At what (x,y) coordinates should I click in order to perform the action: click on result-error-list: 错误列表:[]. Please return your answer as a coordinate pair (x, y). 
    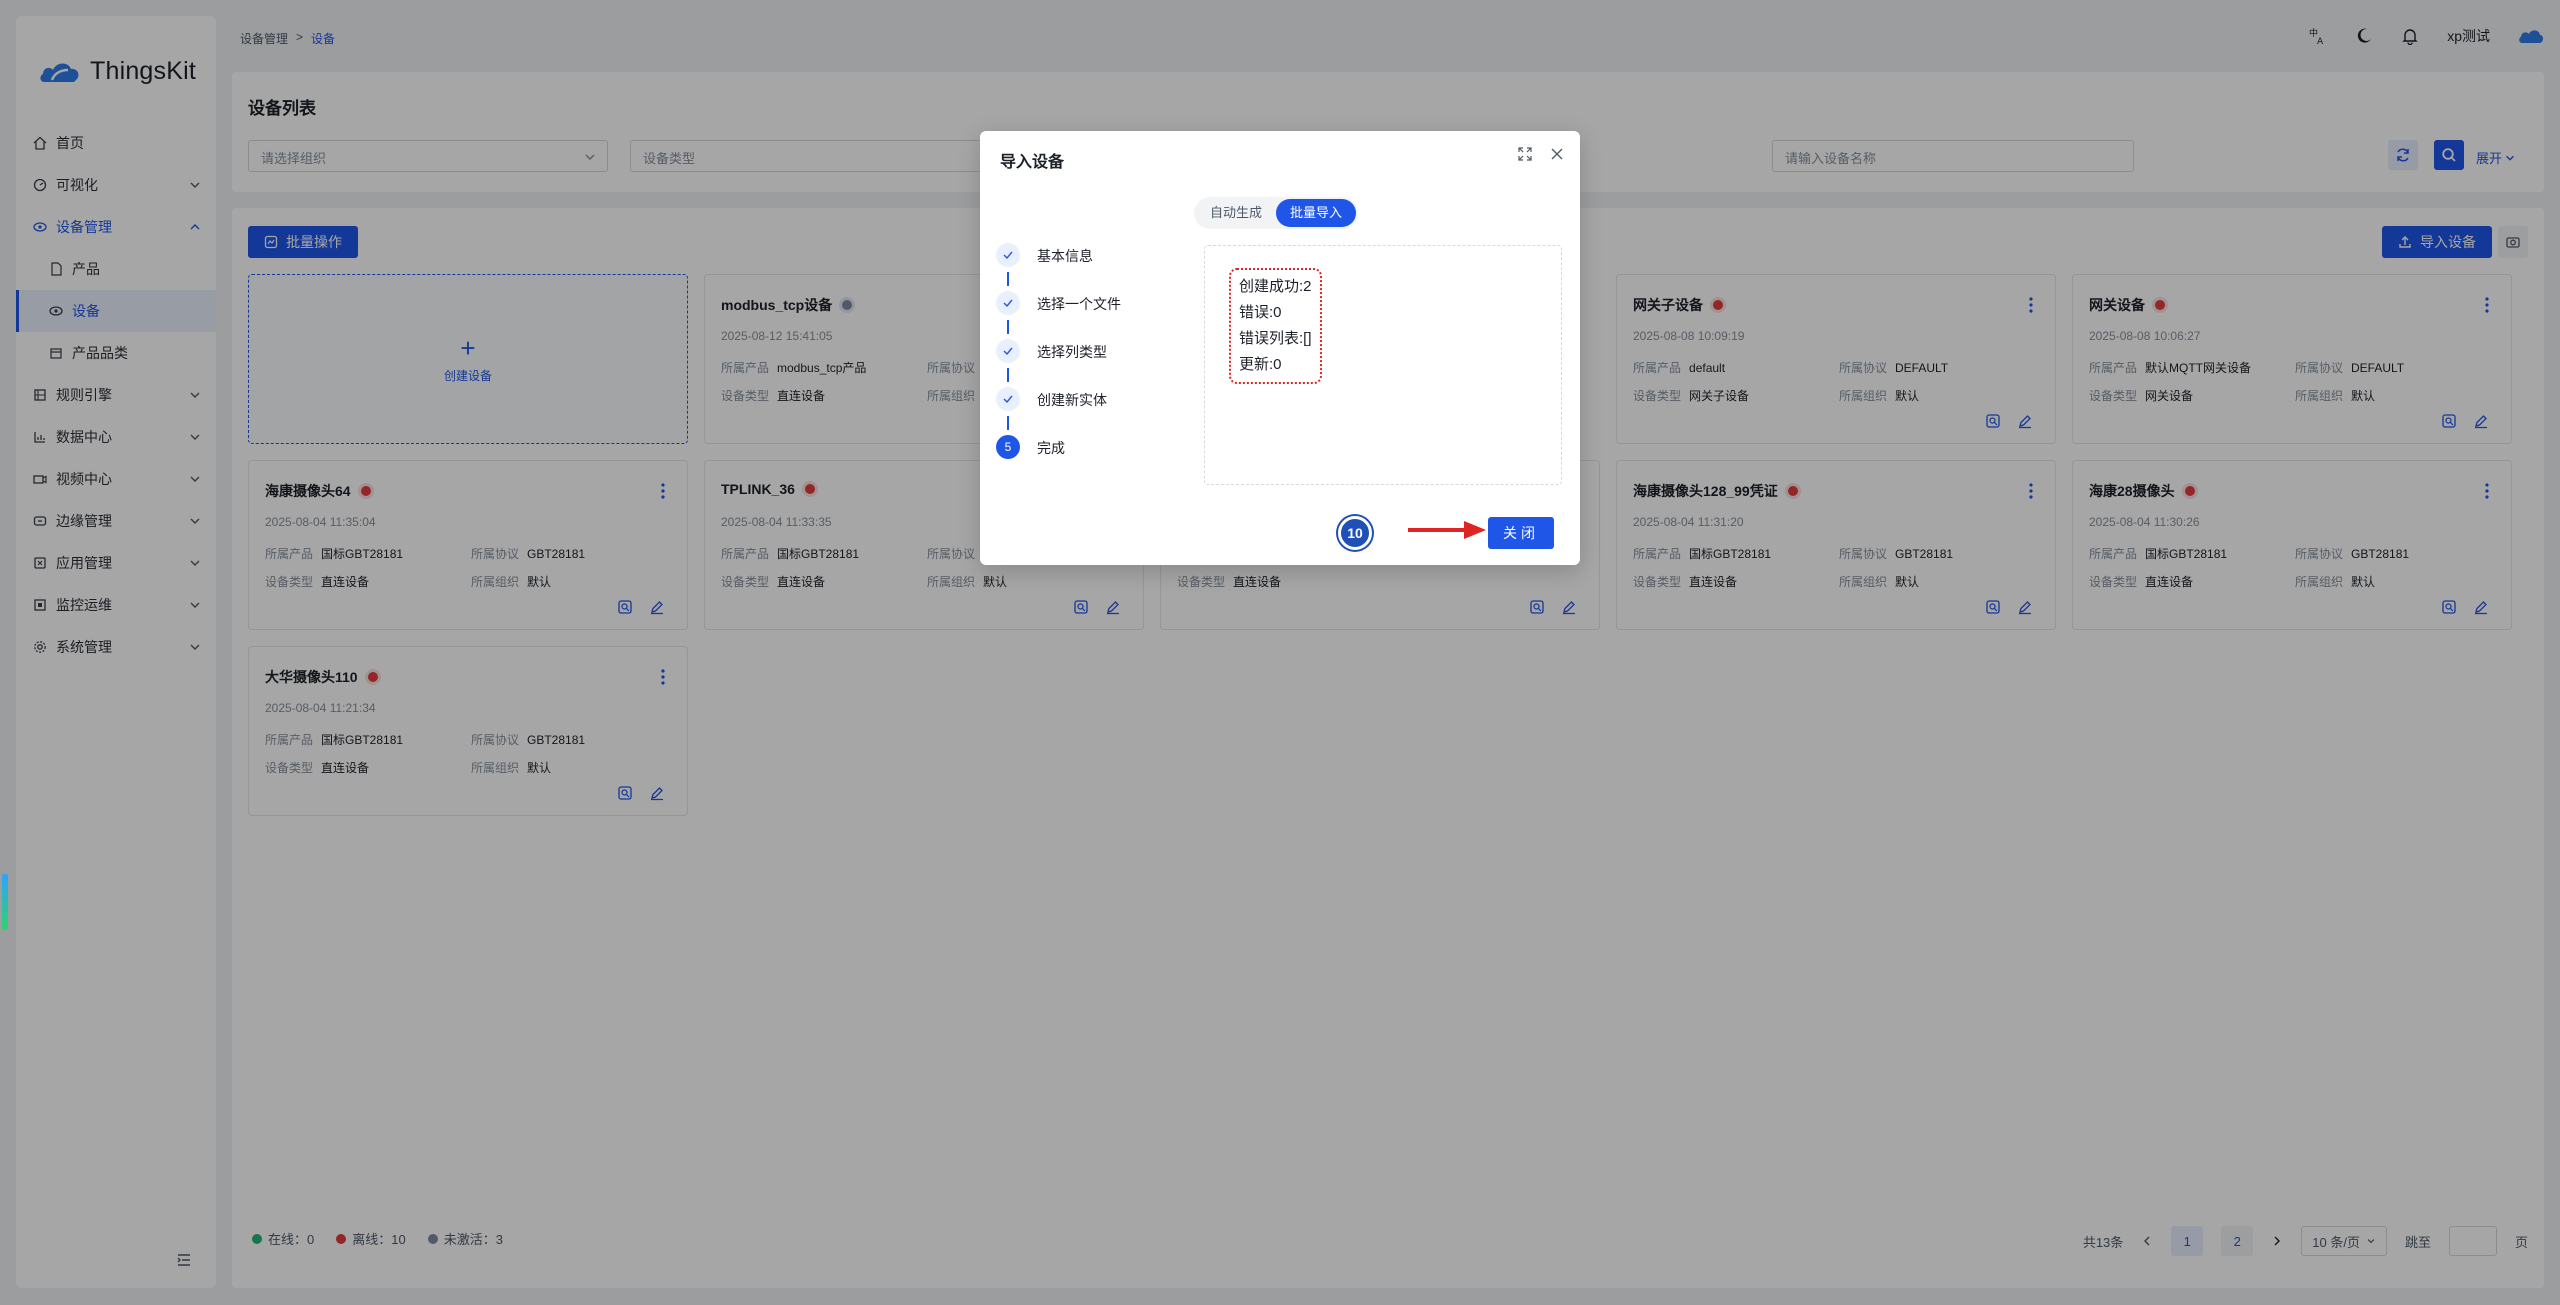
    Looking at the image, I should click on (1275, 338).